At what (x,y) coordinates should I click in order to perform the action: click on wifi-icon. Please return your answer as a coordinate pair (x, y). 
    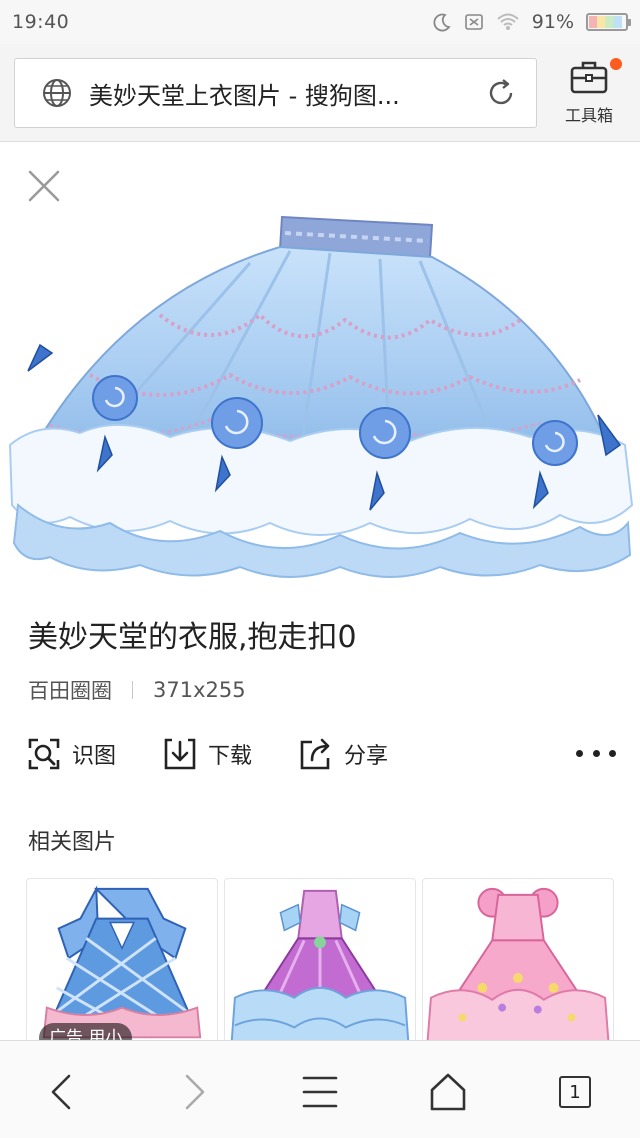
    Looking at the image, I should click on (508, 21).